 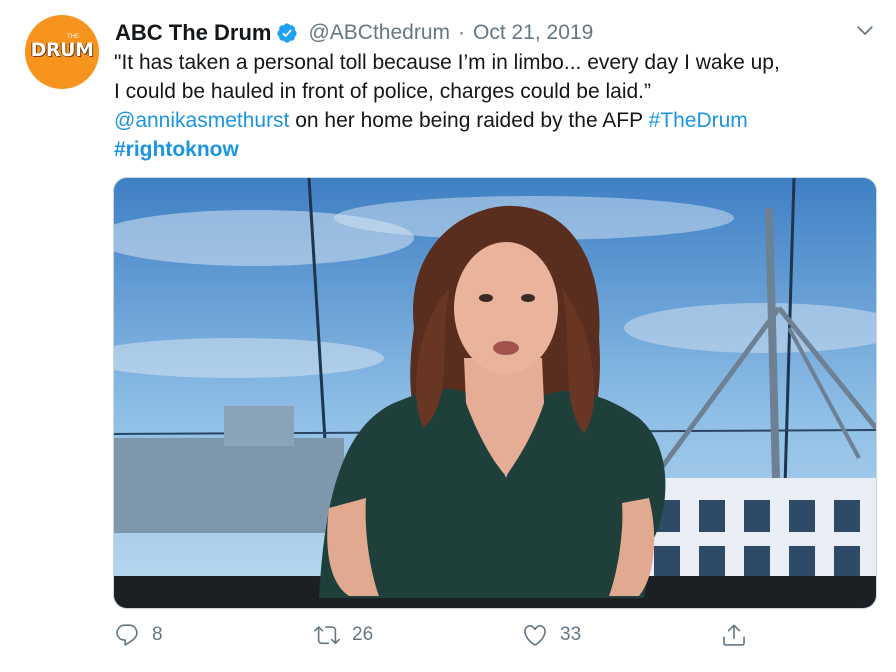 I want to click on share-button, so click(x=740, y=635).